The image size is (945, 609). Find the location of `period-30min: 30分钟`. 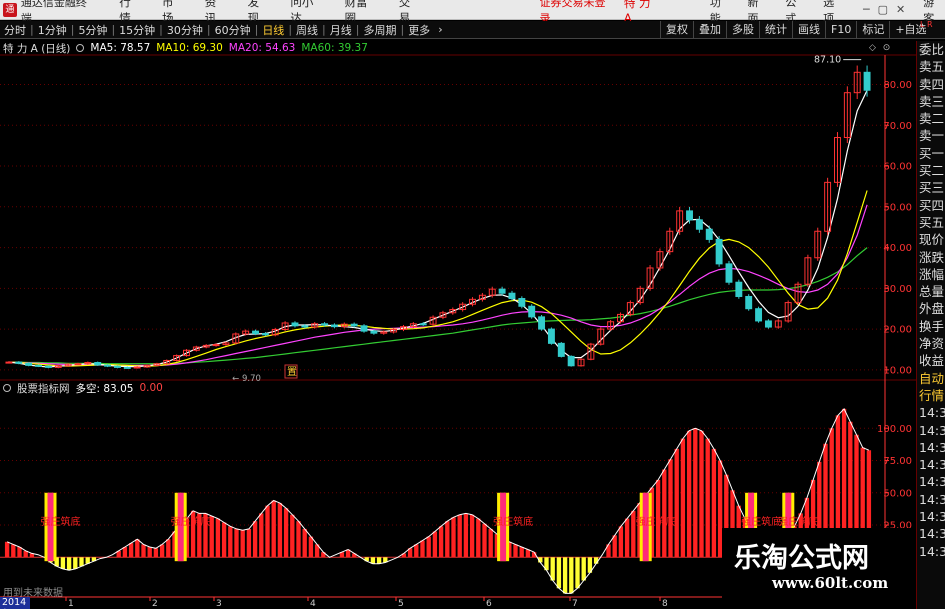

period-30min: 30分钟 is located at coordinates (185, 30).